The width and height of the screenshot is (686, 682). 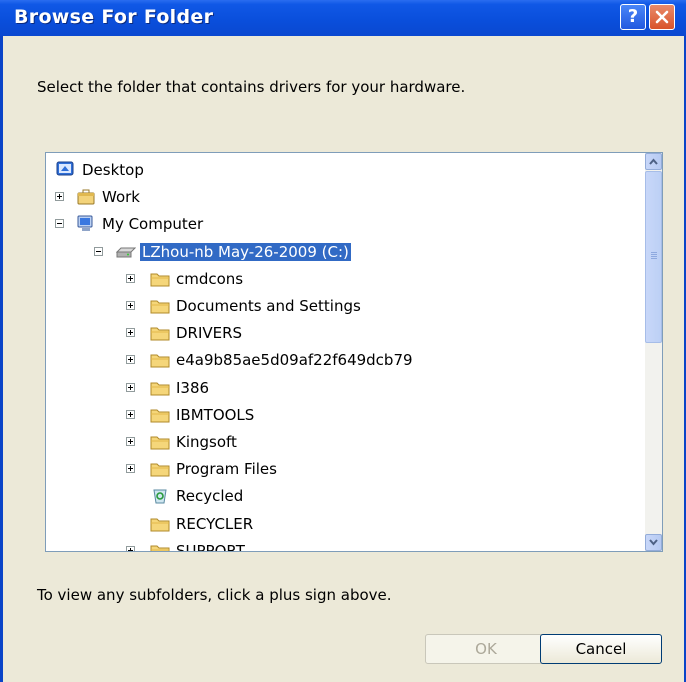 What do you see at coordinates (86, 197) in the screenshot?
I see `briefcase-icon` at bounding box center [86, 197].